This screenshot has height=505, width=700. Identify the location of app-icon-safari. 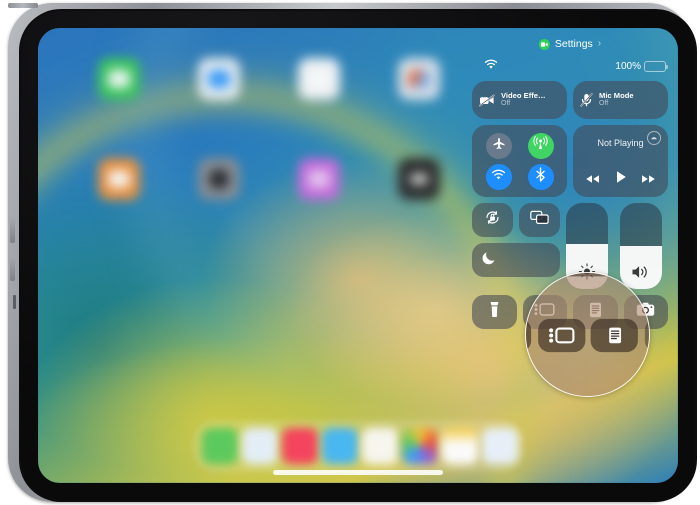
(219, 79).